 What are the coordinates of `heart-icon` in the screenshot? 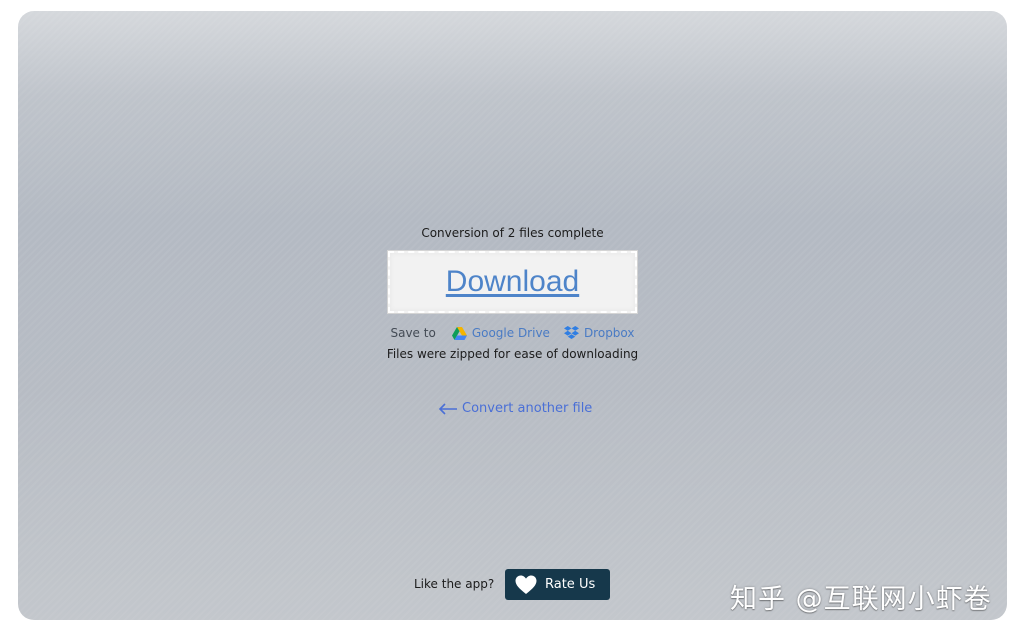 It's located at (526, 584).